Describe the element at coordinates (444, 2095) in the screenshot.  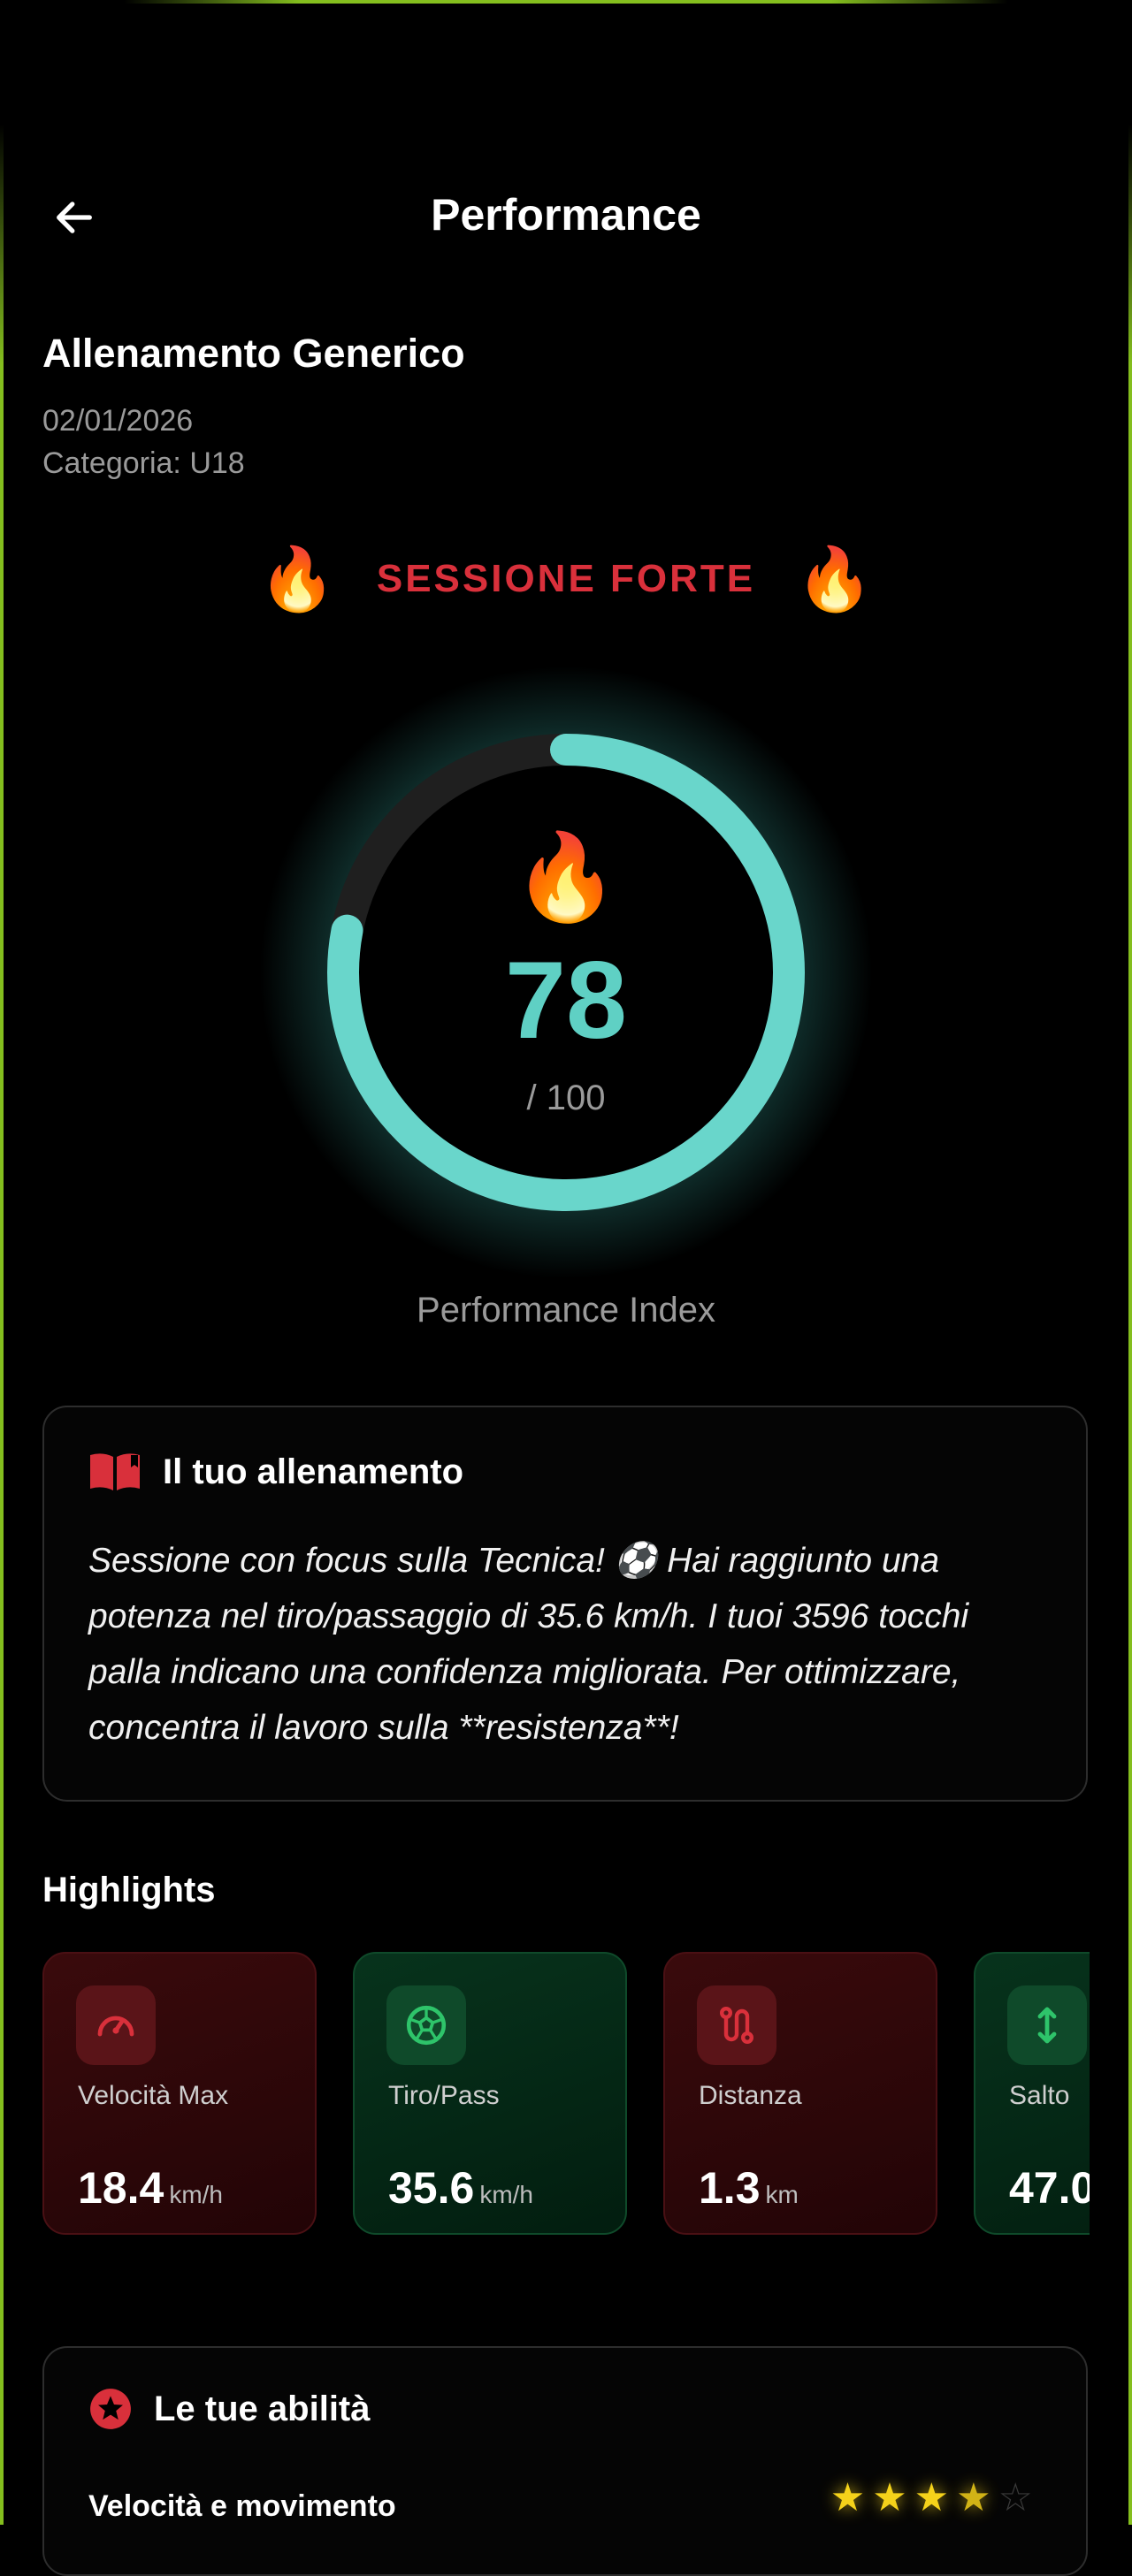
I see `highlight-label: Tiro/Pass` at that location.